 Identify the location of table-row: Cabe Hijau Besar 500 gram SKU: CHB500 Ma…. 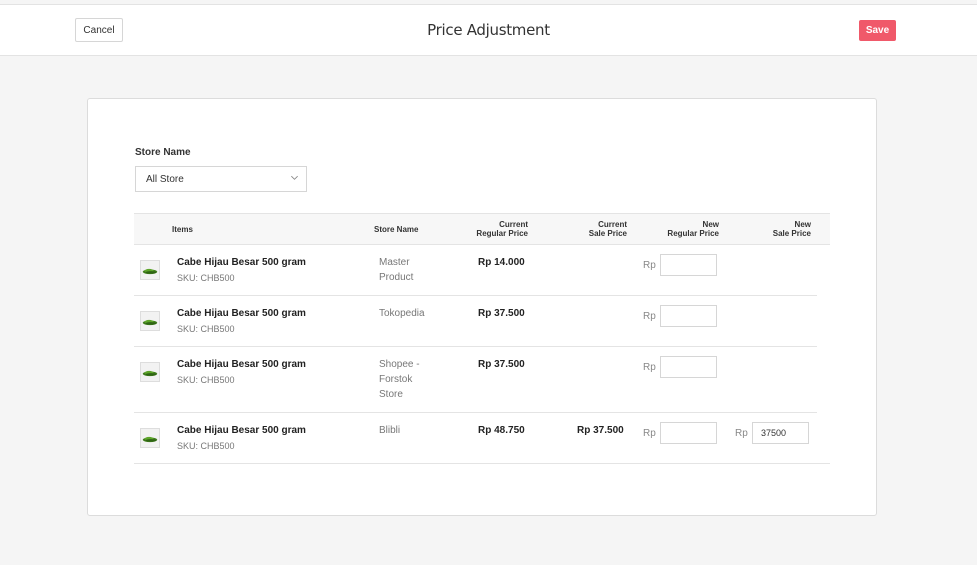
(475, 271).